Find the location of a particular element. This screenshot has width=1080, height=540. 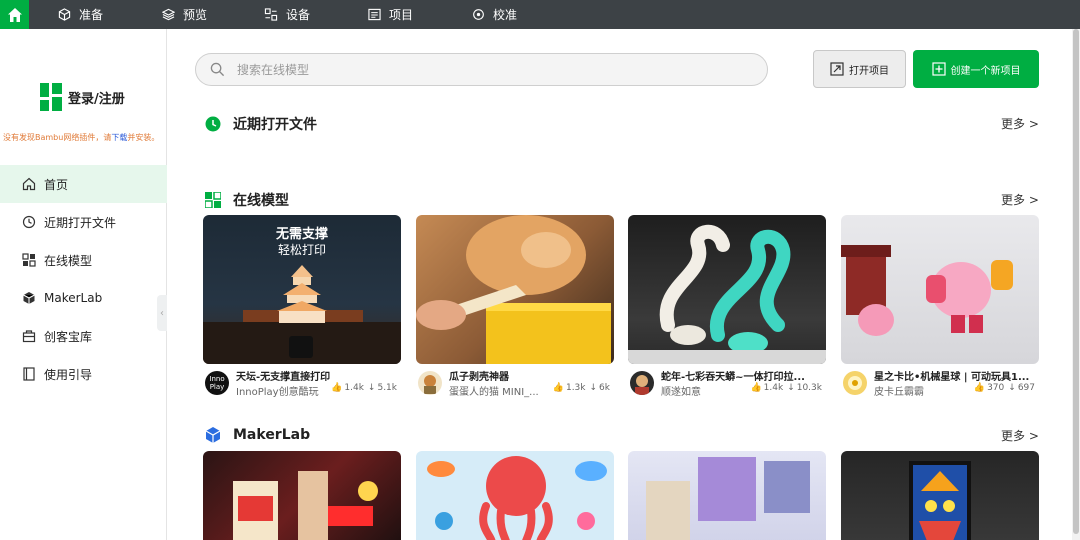

downloads-count: 5.1k is located at coordinates (387, 388).